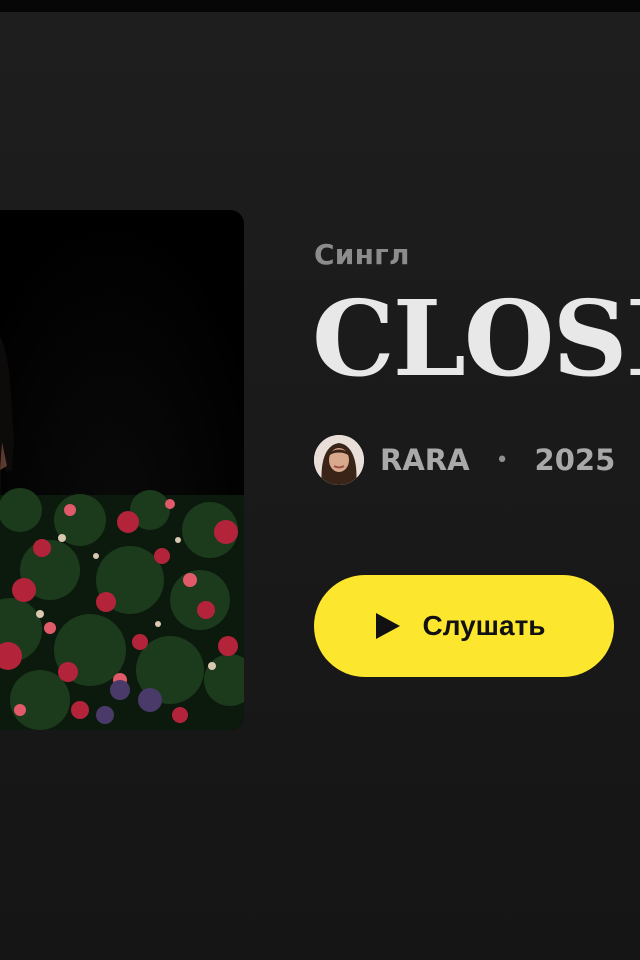  Describe the element at coordinates (484, 625) in the screenshot. I see `listen-button-label: Слушать` at that location.